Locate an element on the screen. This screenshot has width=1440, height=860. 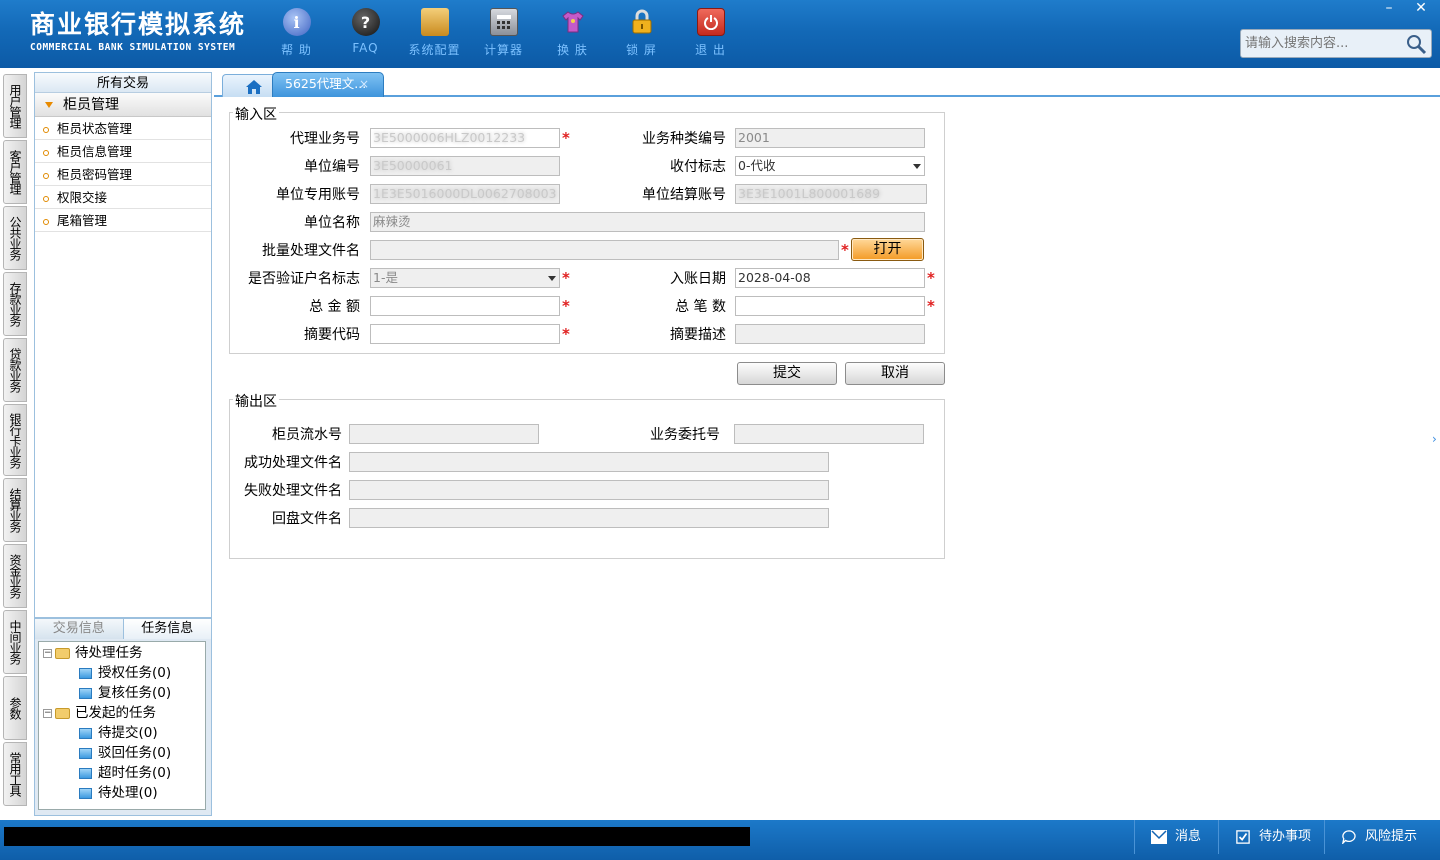
tree-node-review-tasks: 复核任务(0) is located at coordinates (125, 693).